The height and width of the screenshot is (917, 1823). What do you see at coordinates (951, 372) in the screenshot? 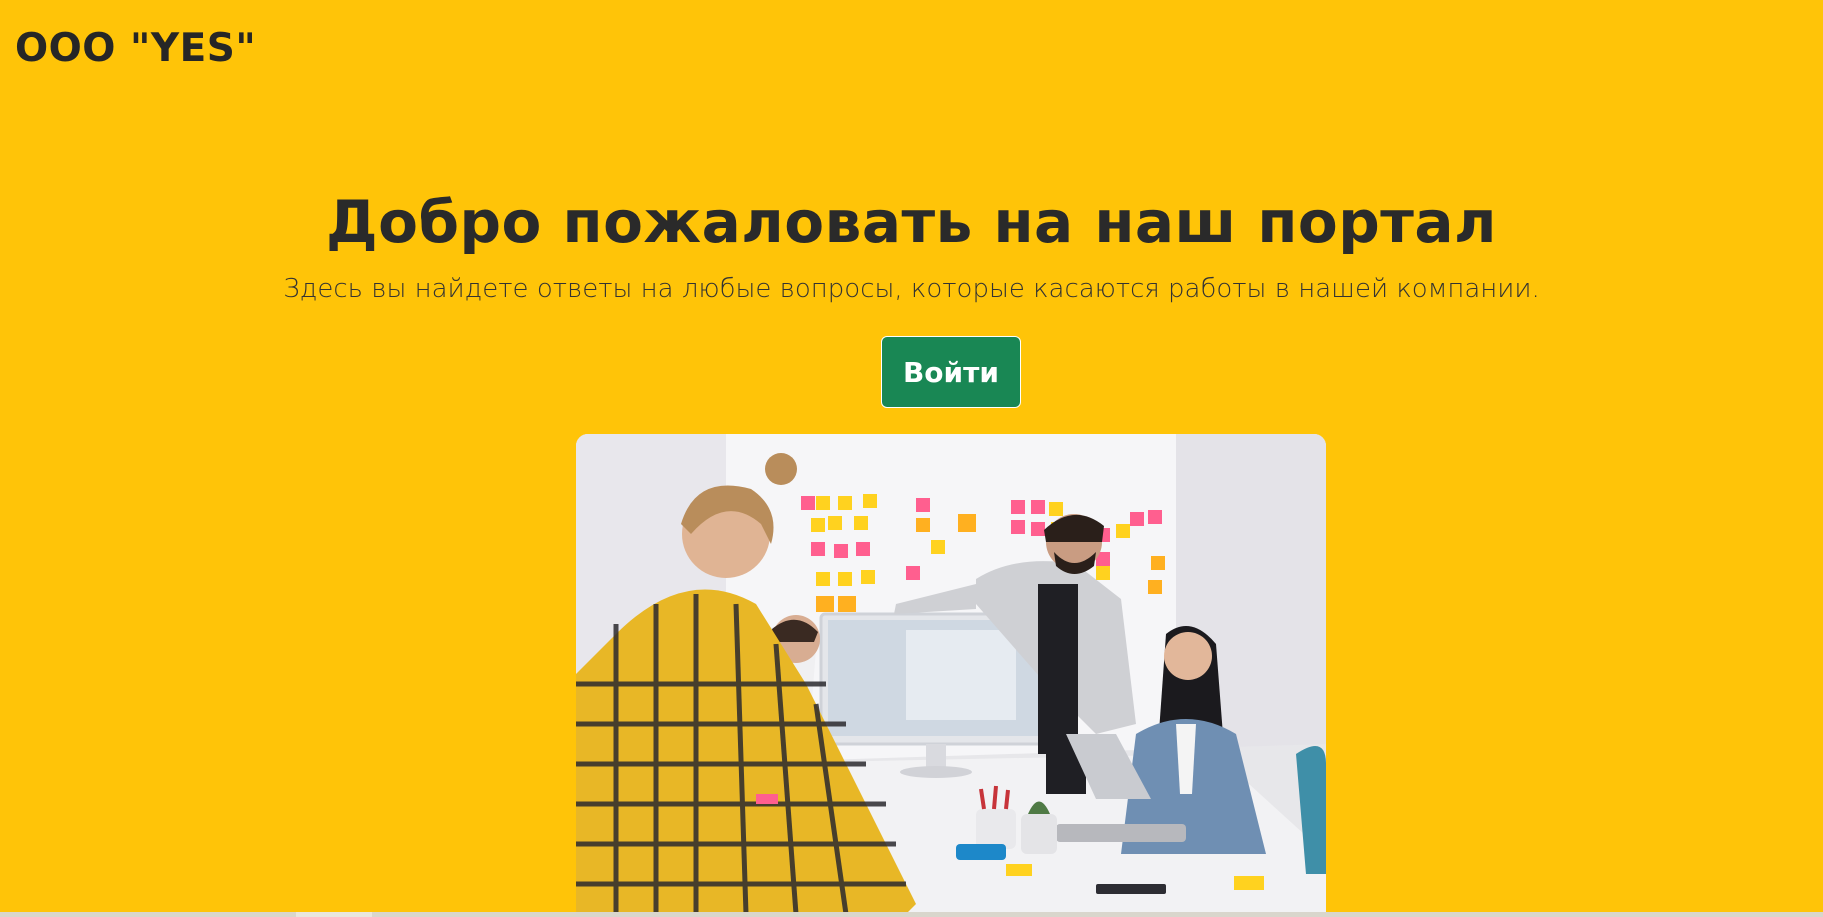
I see `login-button: Войти` at bounding box center [951, 372].